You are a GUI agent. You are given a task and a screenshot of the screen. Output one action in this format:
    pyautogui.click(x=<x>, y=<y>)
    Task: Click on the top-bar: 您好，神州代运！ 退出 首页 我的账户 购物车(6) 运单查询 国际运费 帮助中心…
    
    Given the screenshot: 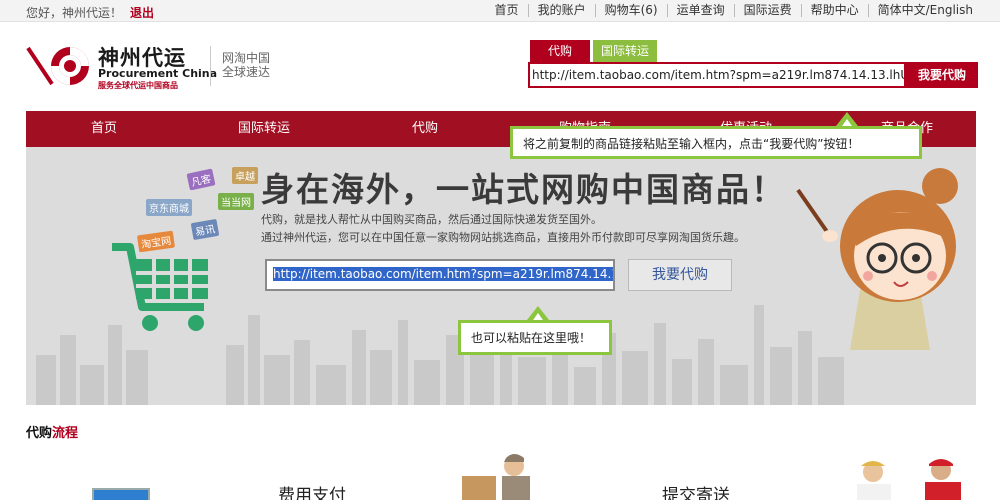 What is the action you would take?
    pyautogui.click(x=500, y=11)
    